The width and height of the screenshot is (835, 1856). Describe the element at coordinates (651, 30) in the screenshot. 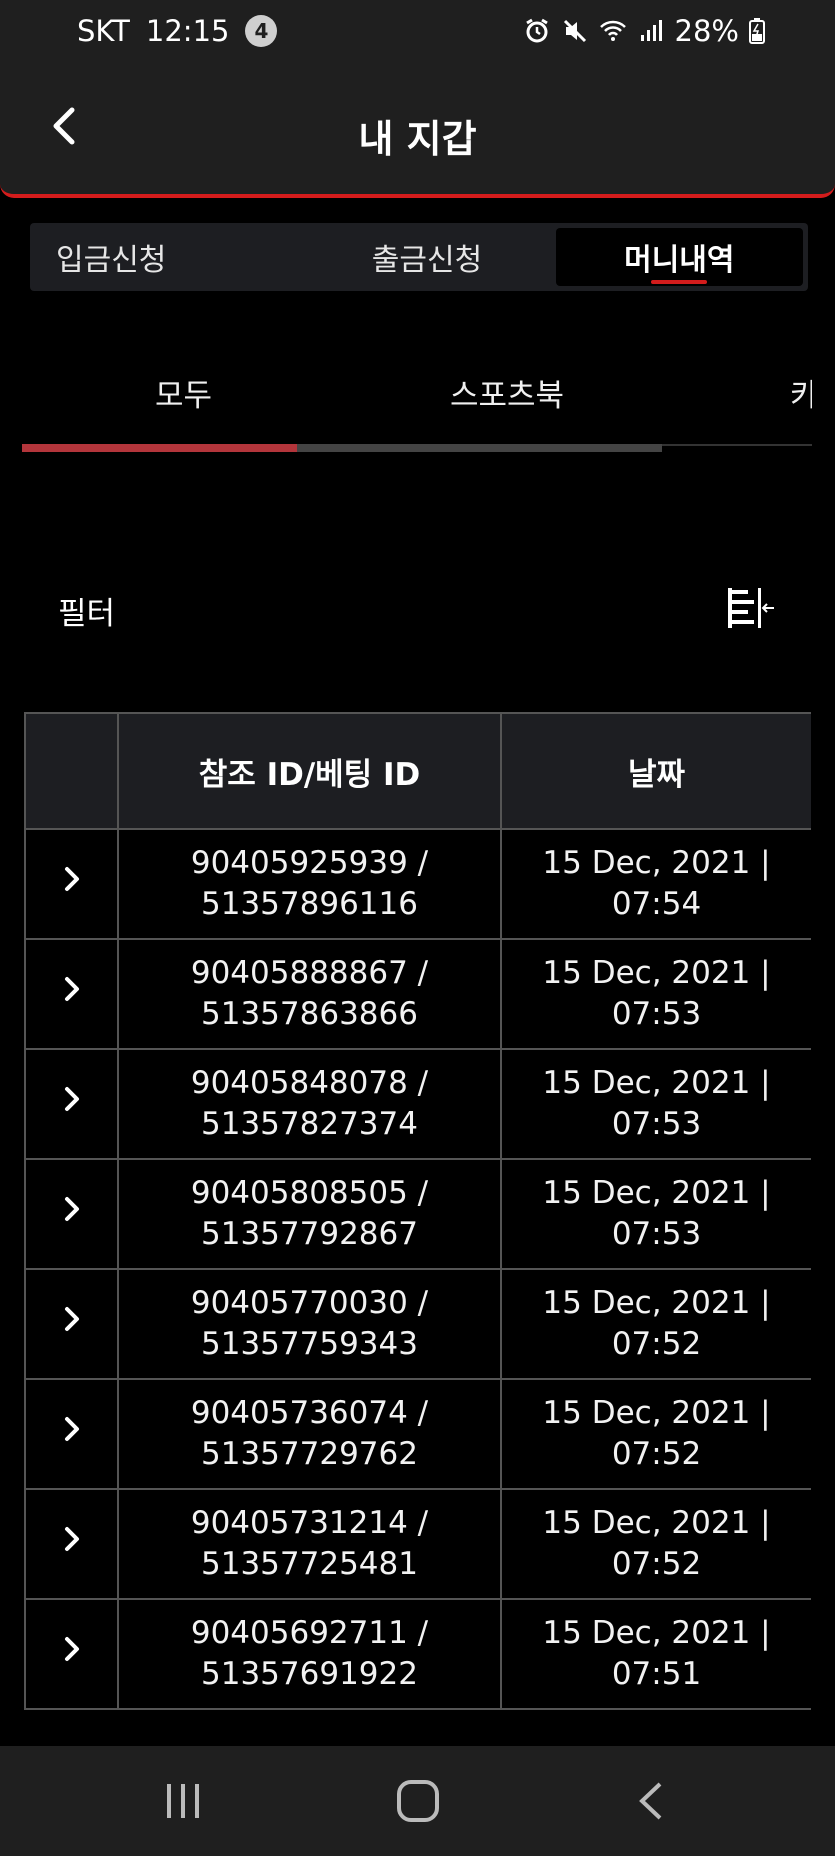

I see `signal-icon` at that location.